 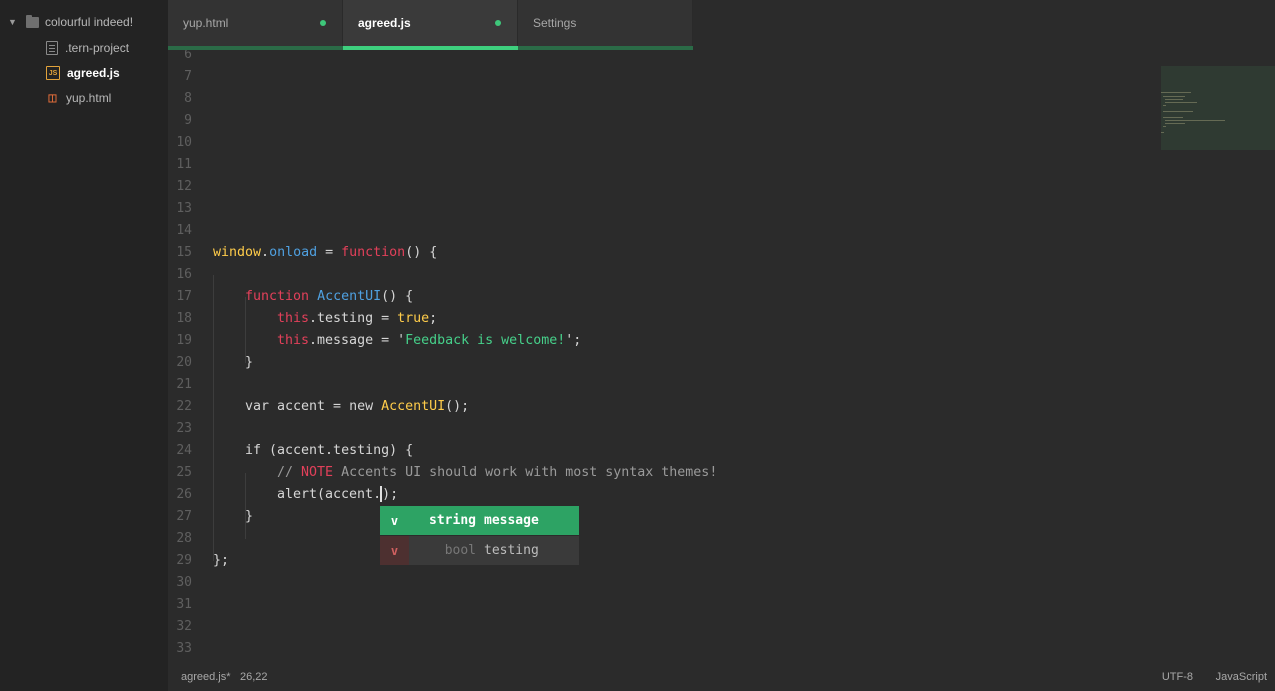 What do you see at coordinates (184, 472) in the screenshot?
I see `line-number: 25` at bounding box center [184, 472].